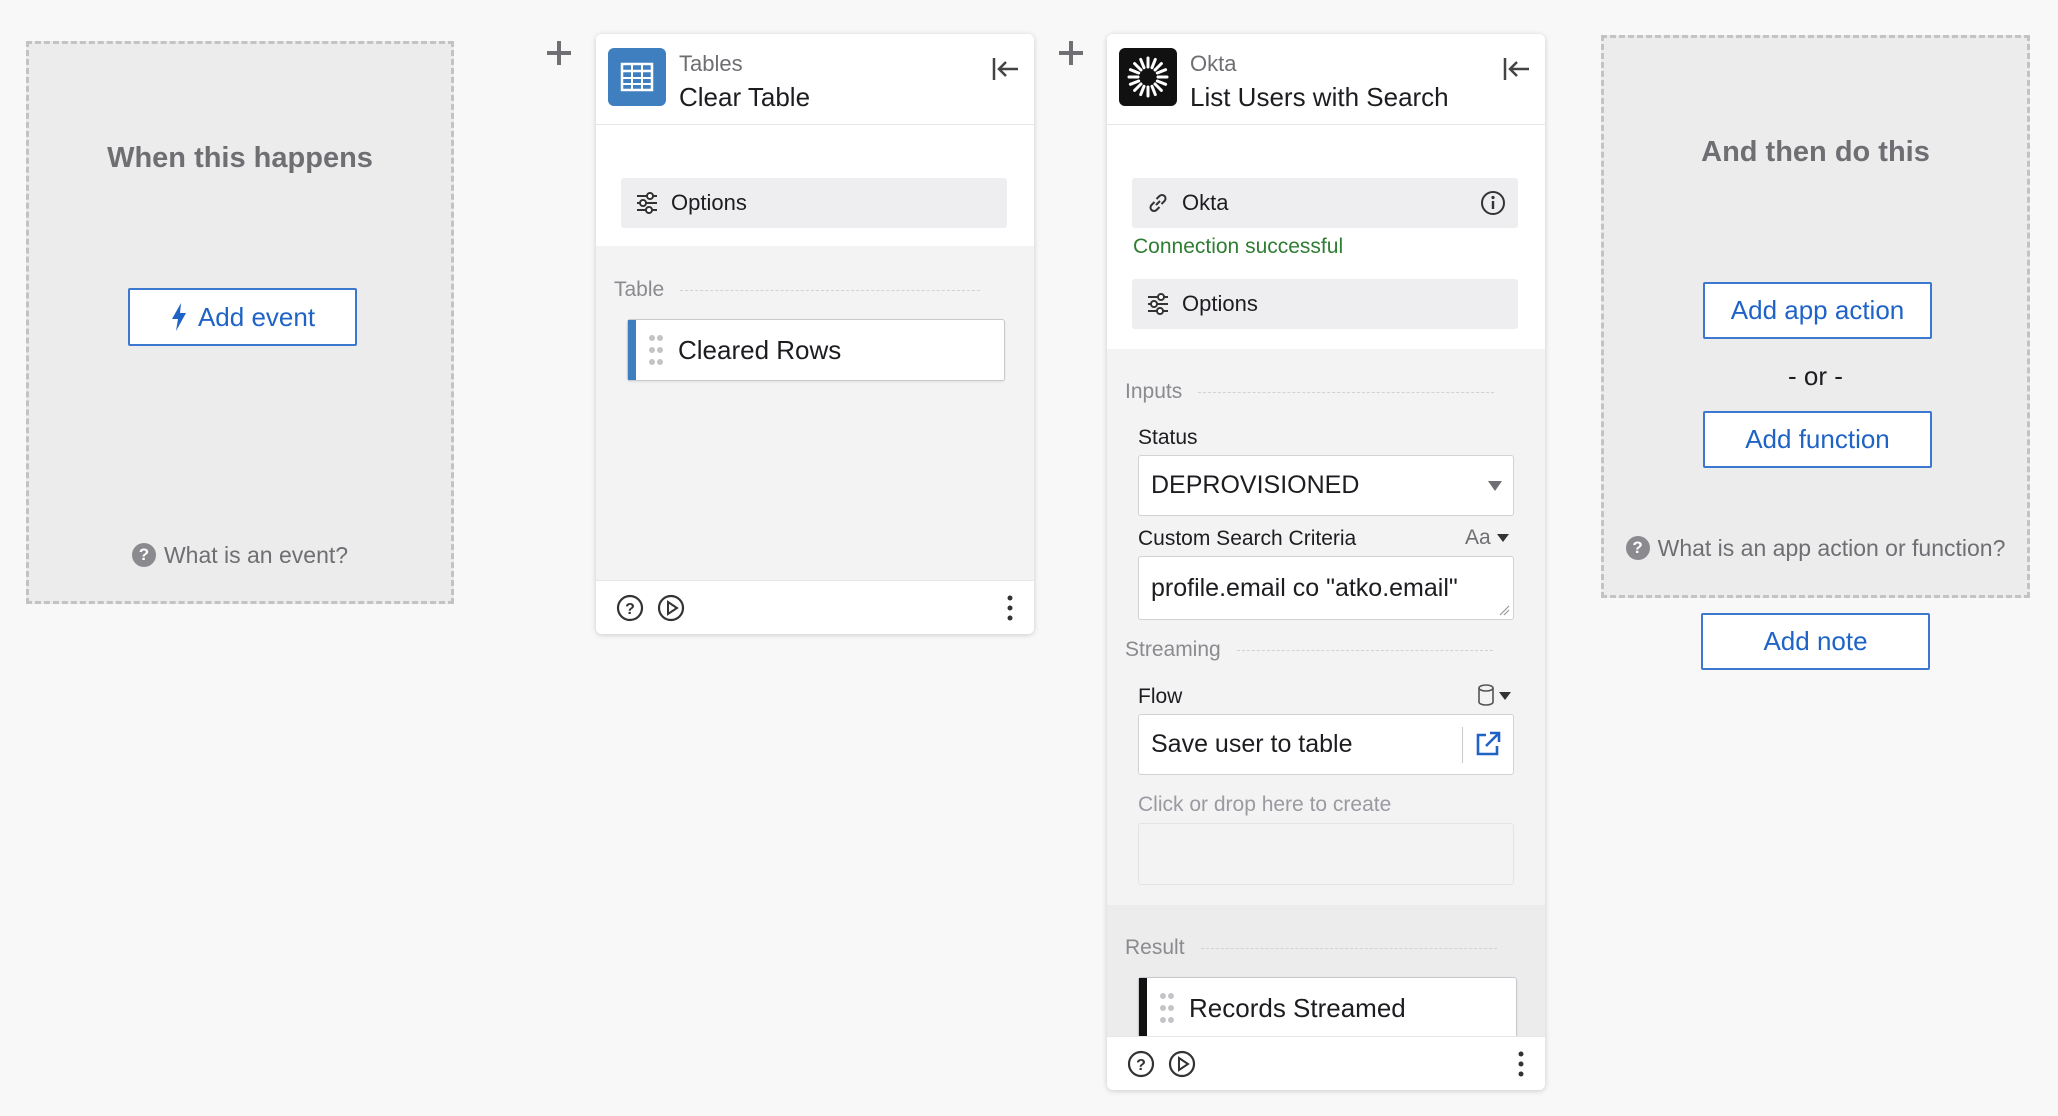 This screenshot has width=2058, height=1116. What do you see at coordinates (1158, 203) in the screenshot?
I see `link-icon` at bounding box center [1158, 203].